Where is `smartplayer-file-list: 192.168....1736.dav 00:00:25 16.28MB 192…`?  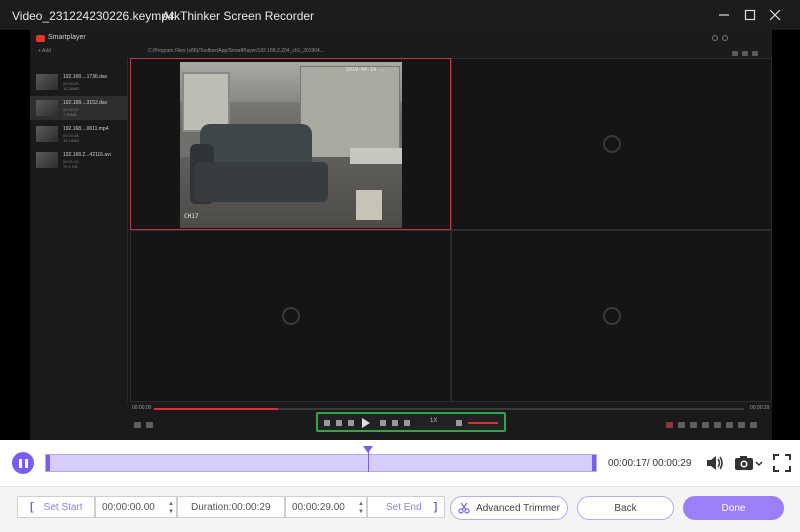
smartplayer-file-list: 192.168....1736.dav 00:00:25 16.28MB 192… is located at coordinates (79, 230).